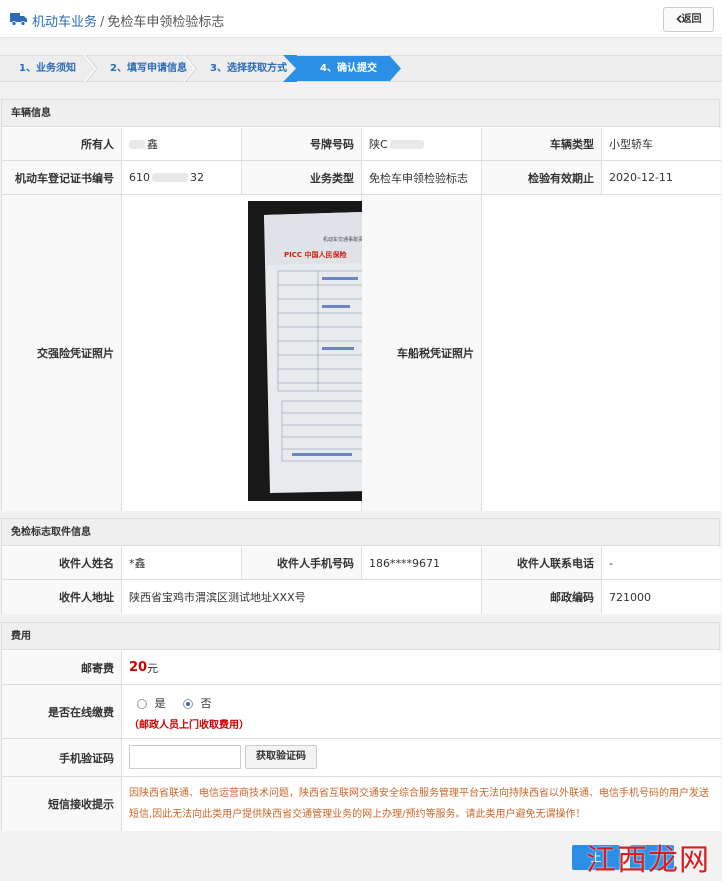  I want to click on sms-code-label: 手机验证码, so click(62, 758).